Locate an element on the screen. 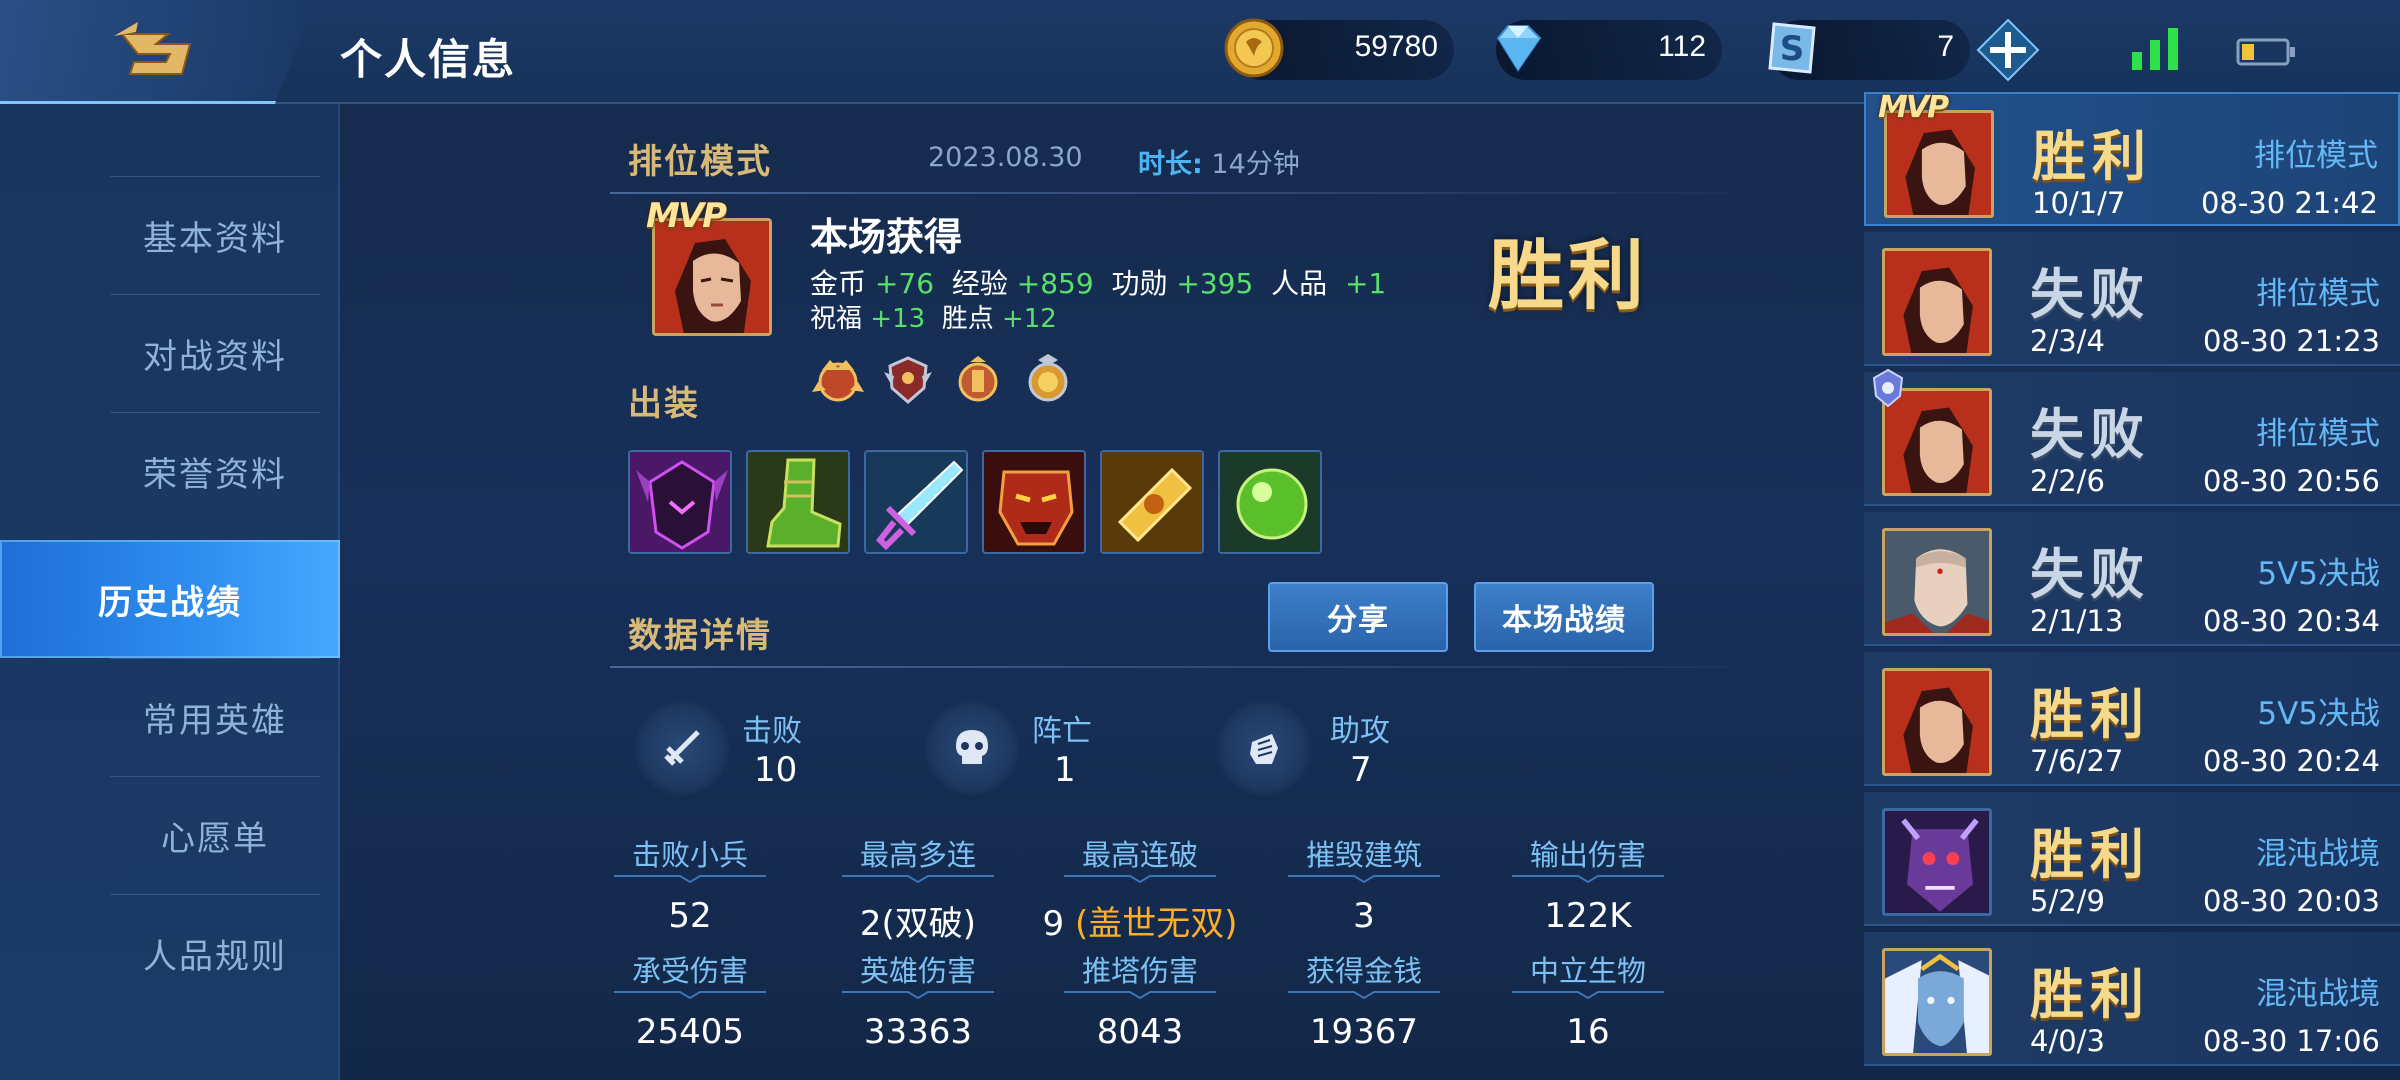 Image resolution: width=2400 pixels, height=1080 pixels. back-arrow-icon is located at coordinates (153, 48).